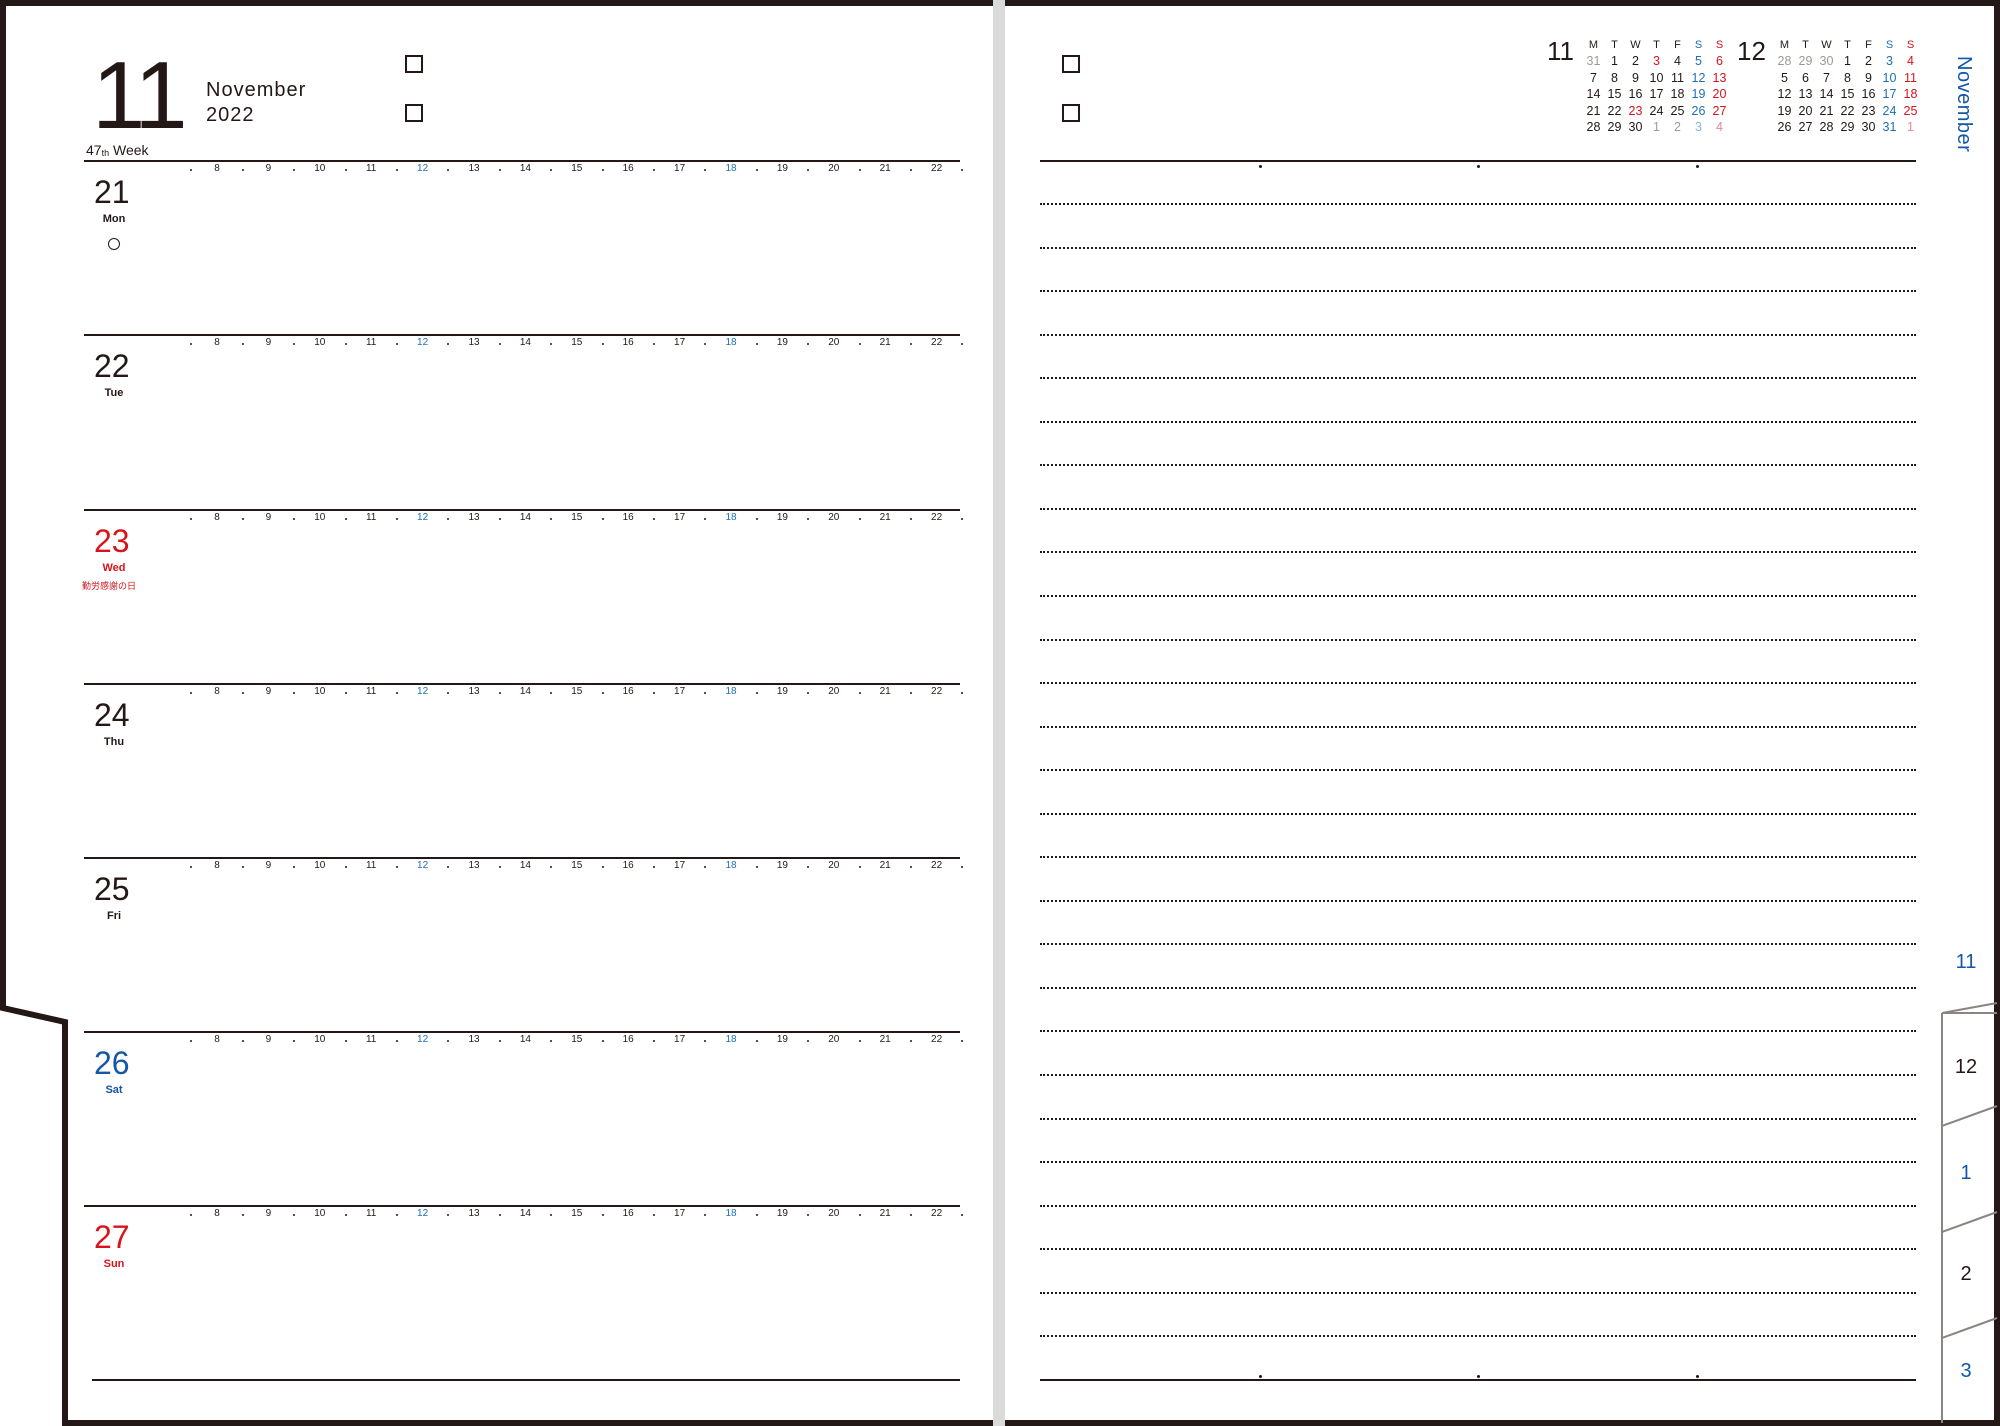 This screenshot has height=1426, width=2000. What do you see at coordinates (1966, 1173) in the screenshot?
I see `month-tab-1: 1` at bounding box center [1966, 1173].